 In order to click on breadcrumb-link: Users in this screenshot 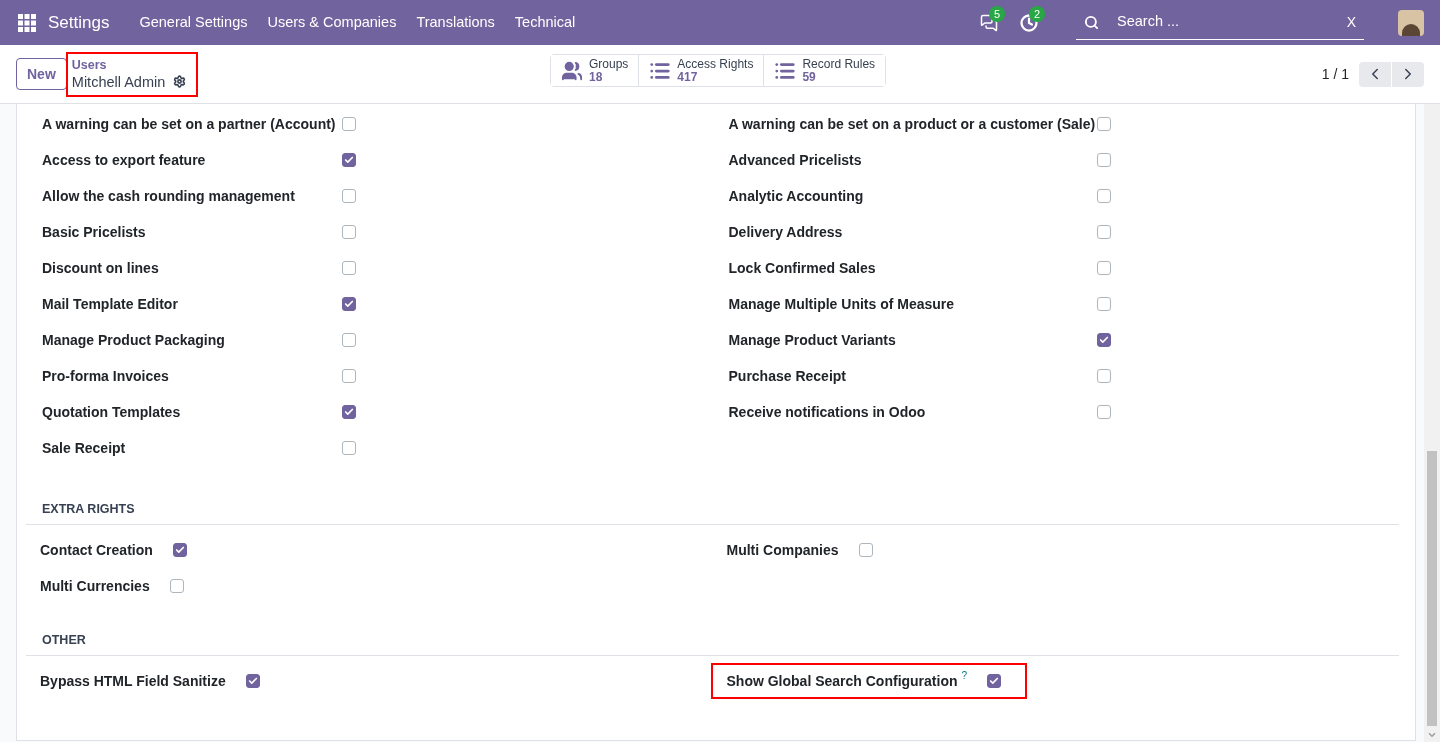, I will do `click(129, 65)`.